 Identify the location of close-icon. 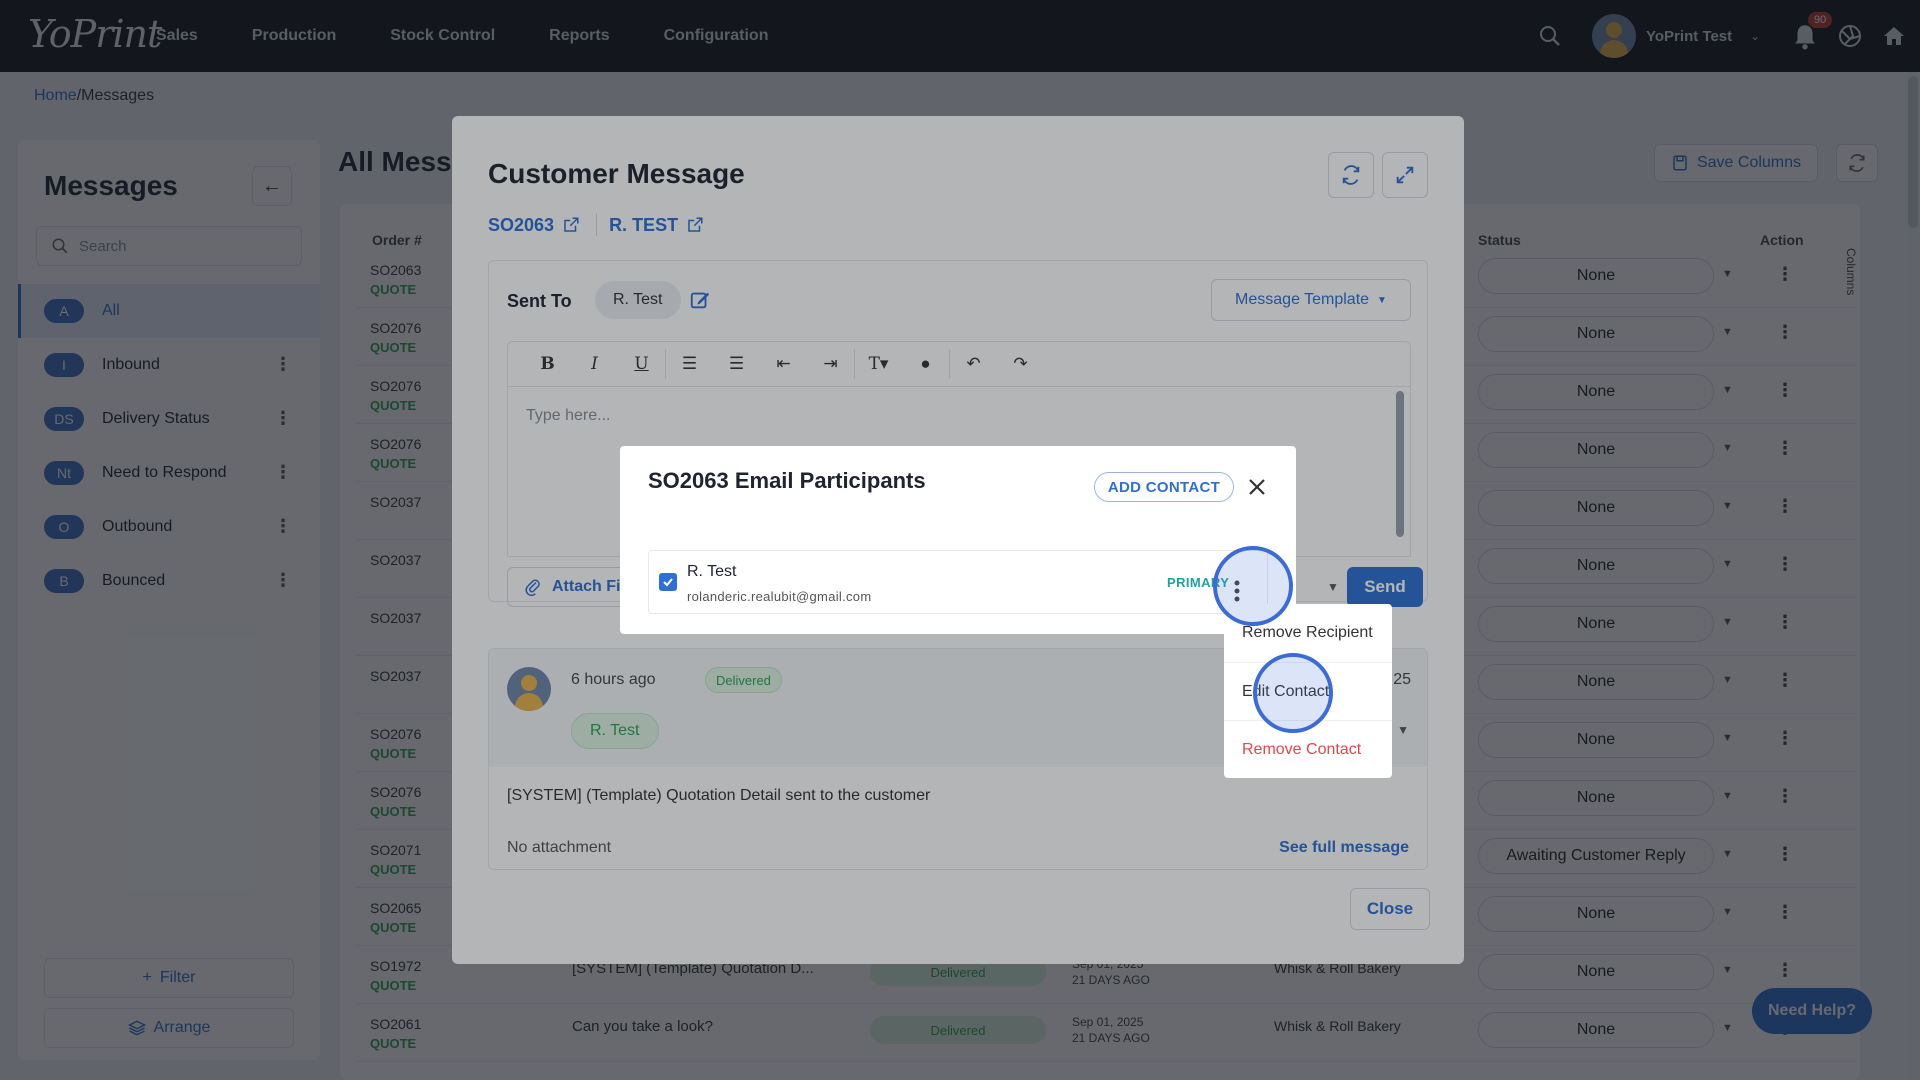
(1257, 487).